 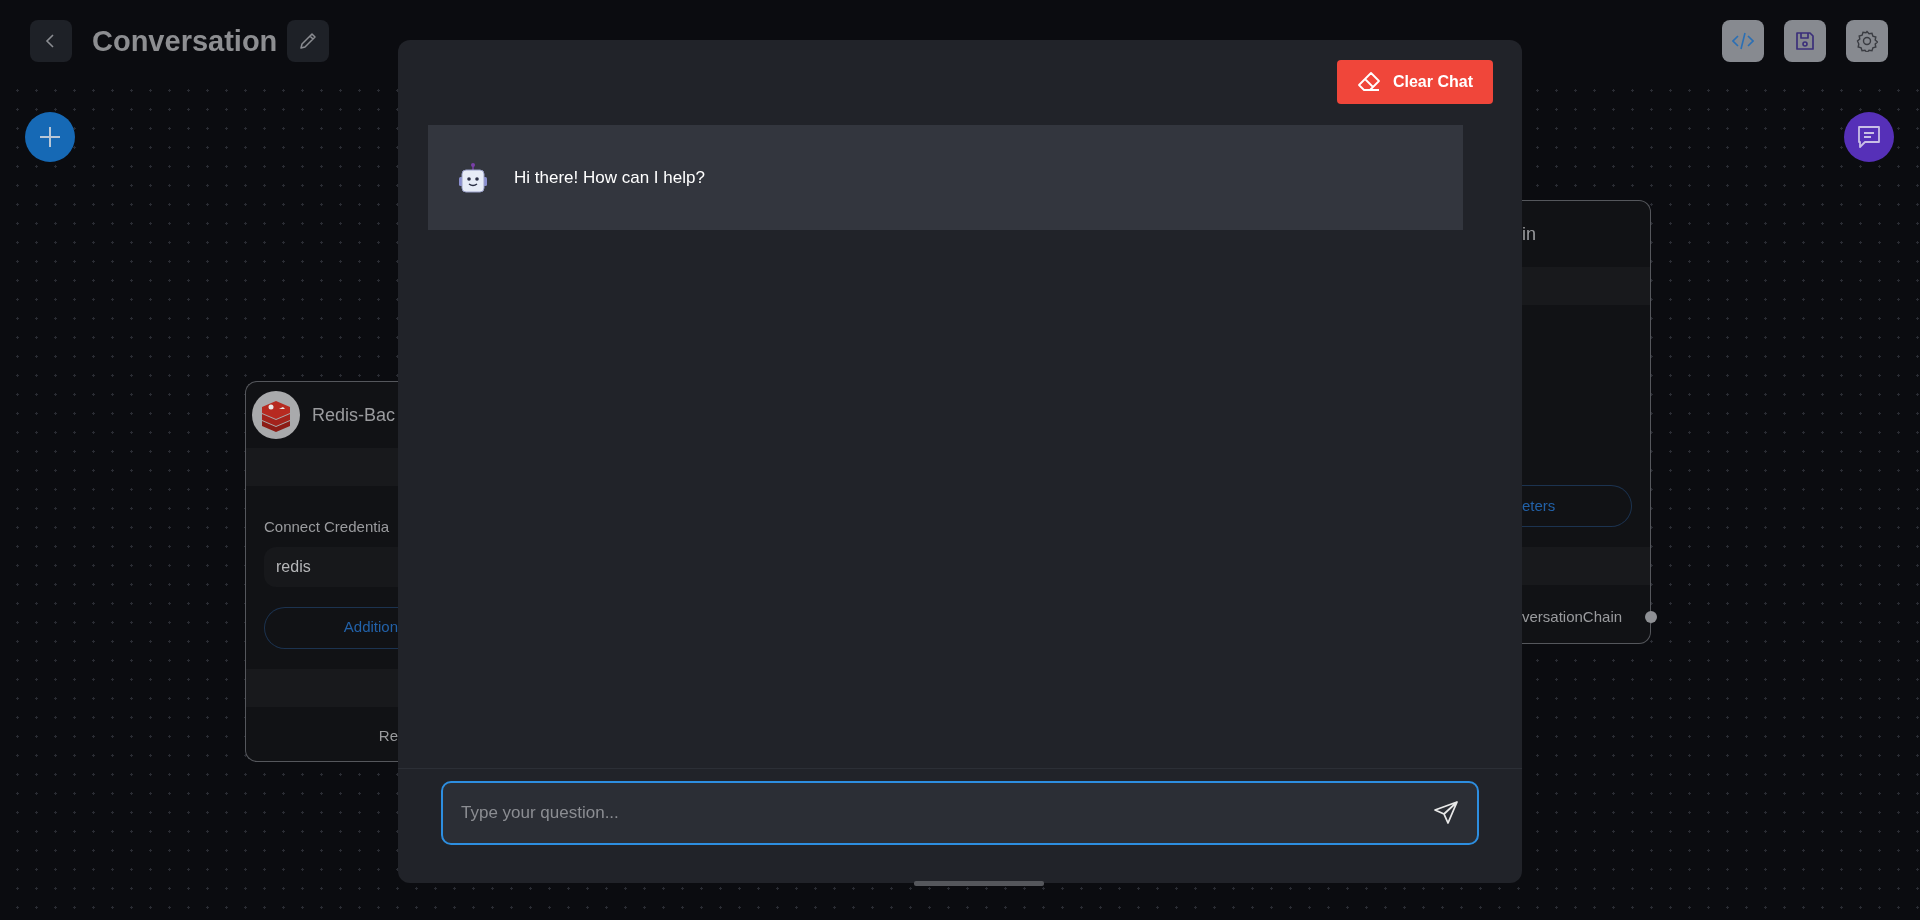 I want to click on settings-icon, so click(x=1867, y=41).